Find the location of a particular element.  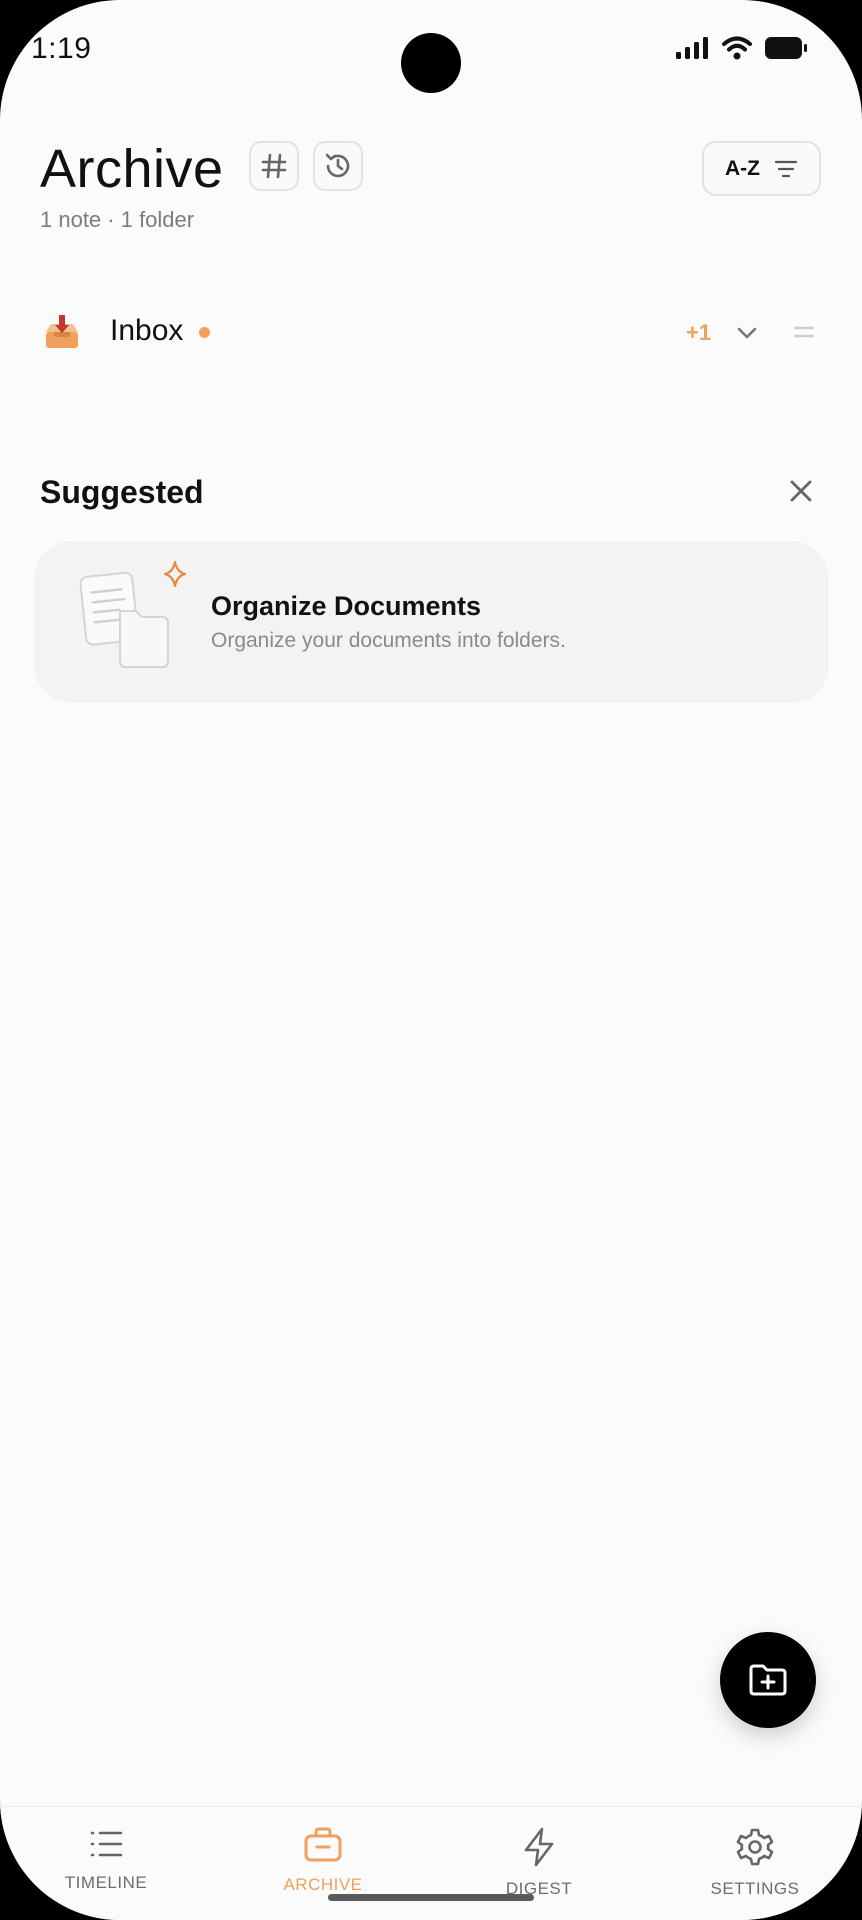

status-time: 1:19 is located at coordinates (61, 48).